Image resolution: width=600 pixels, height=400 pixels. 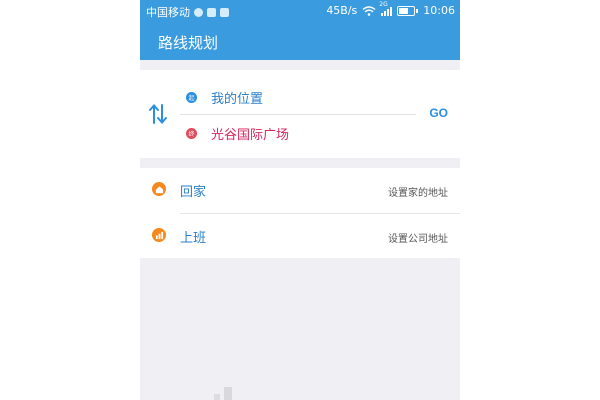 I want to click on swap-route-icon, so click(x=158, y=114).